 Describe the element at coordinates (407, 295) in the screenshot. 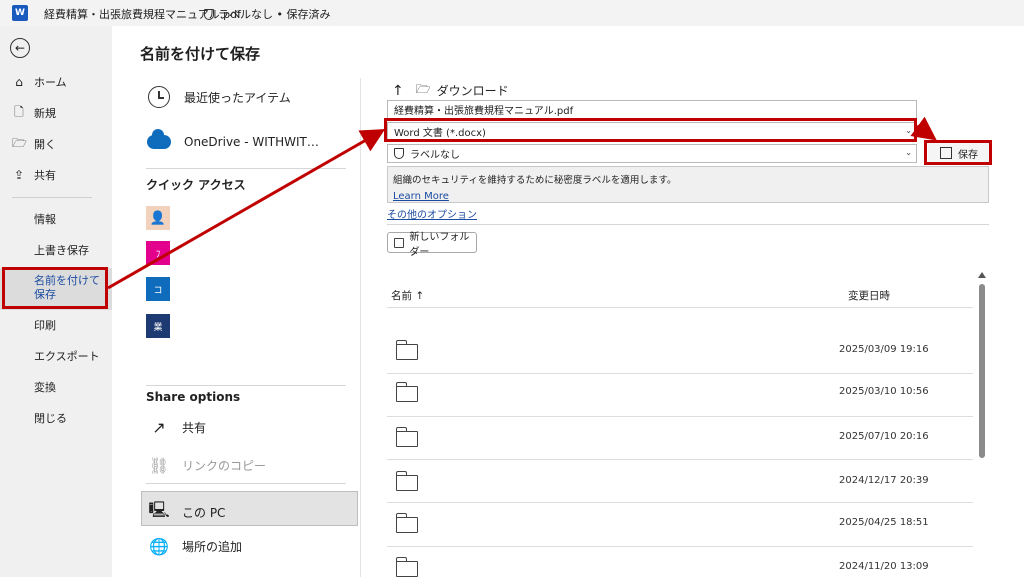

I see `column-header-name: 名前 ↑` at that location.